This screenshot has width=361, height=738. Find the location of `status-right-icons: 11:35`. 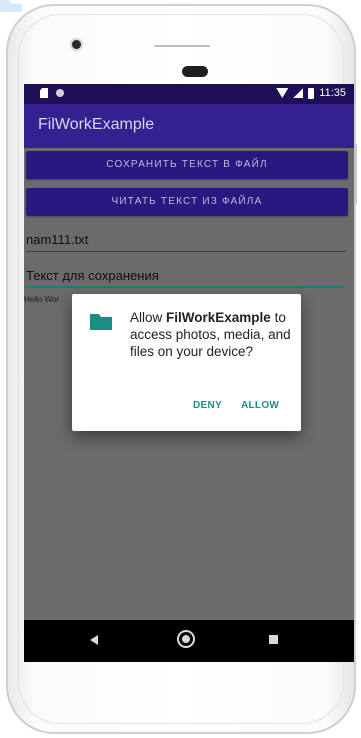

status-right-icons: 11:35 is located at coordinates (311, 93).